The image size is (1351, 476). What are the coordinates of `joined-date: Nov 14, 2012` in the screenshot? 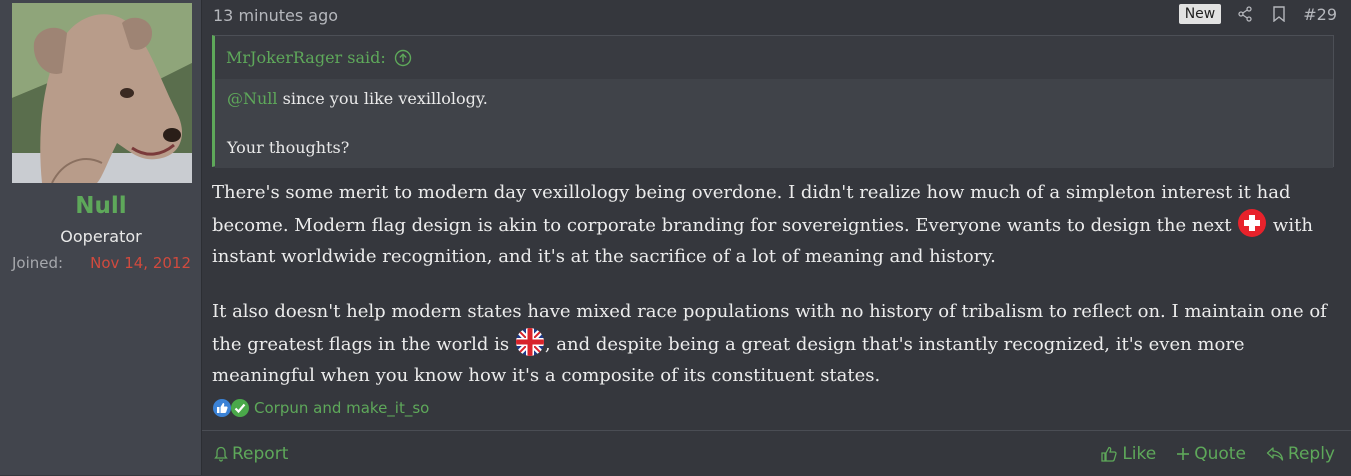 It's located at (140, 263).